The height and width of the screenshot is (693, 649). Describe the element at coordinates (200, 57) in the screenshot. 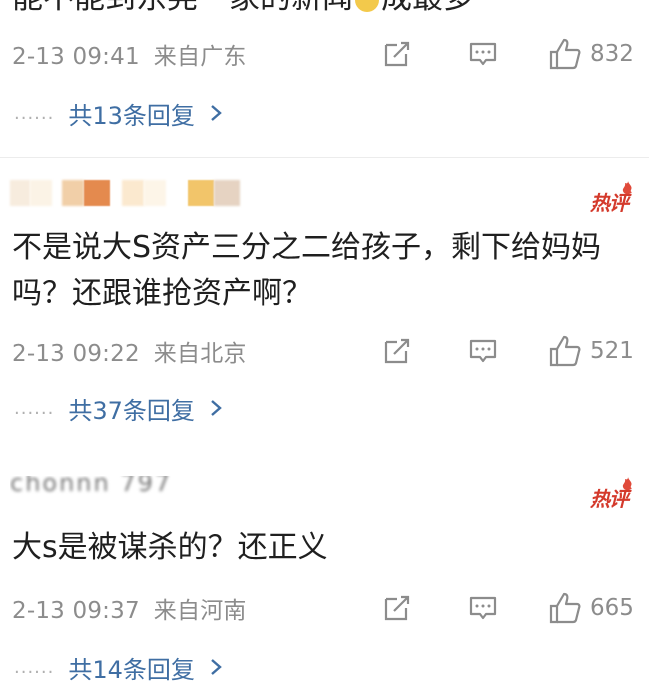

I see `comment-location: 来自广东` at that location.